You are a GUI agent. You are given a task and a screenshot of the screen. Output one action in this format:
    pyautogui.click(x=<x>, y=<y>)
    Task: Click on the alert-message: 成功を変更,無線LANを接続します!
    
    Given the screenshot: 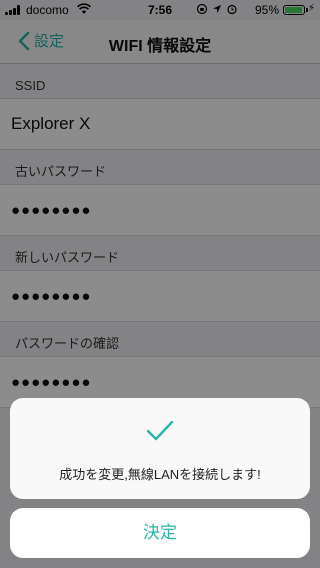 What is the action you would take?
    pyautogui.click(x=160, y=474)
    